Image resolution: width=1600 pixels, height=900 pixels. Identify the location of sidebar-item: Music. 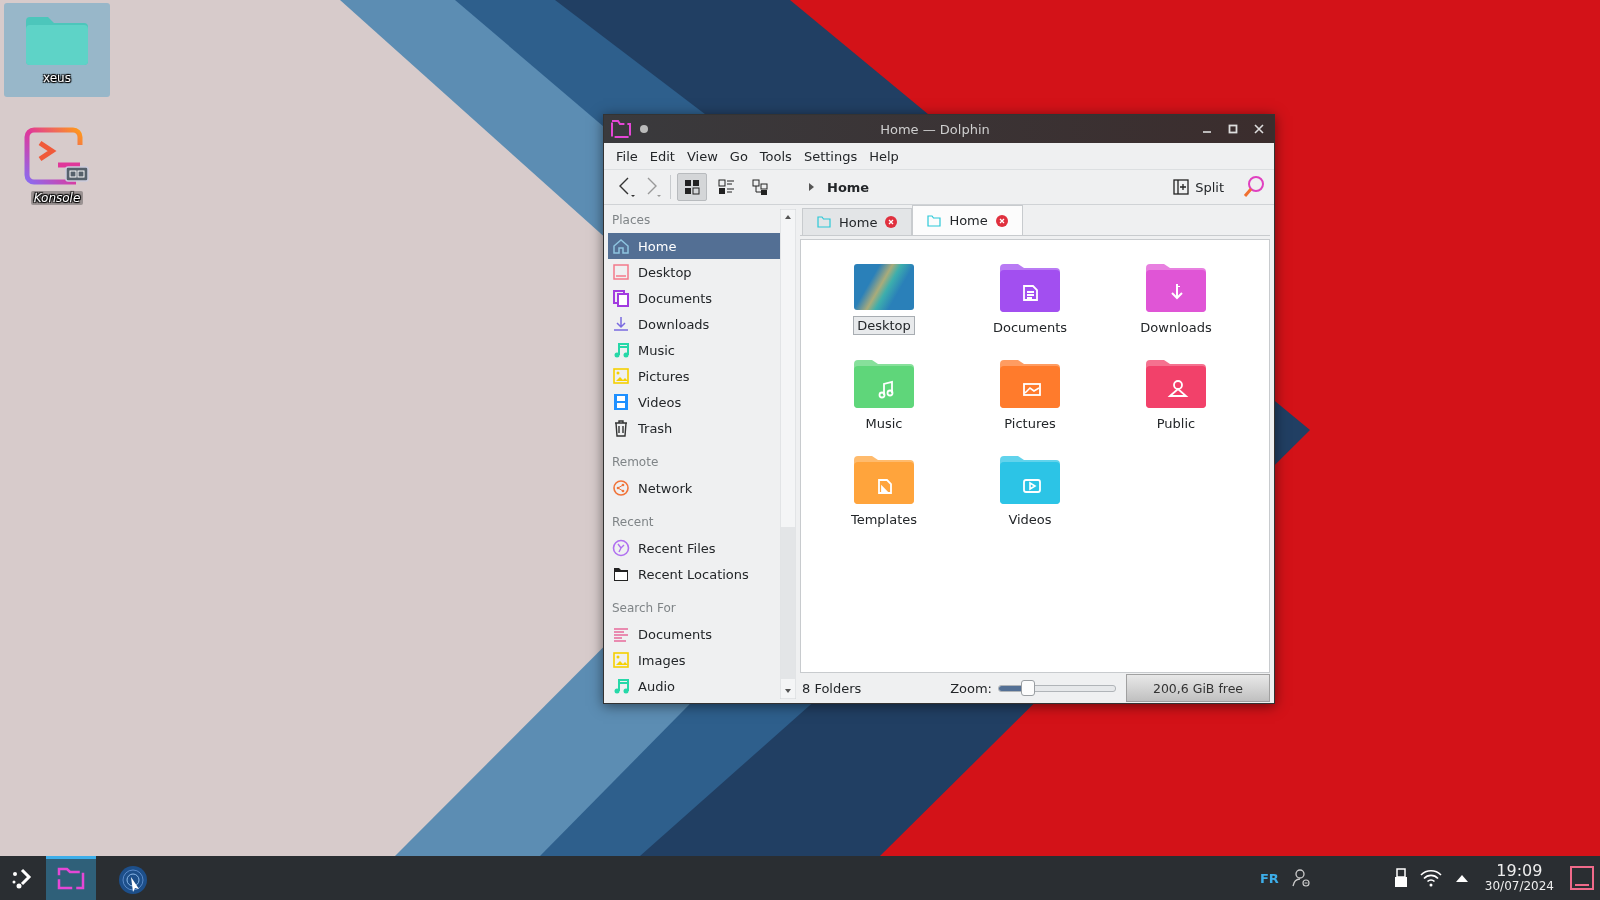
(694, 350).